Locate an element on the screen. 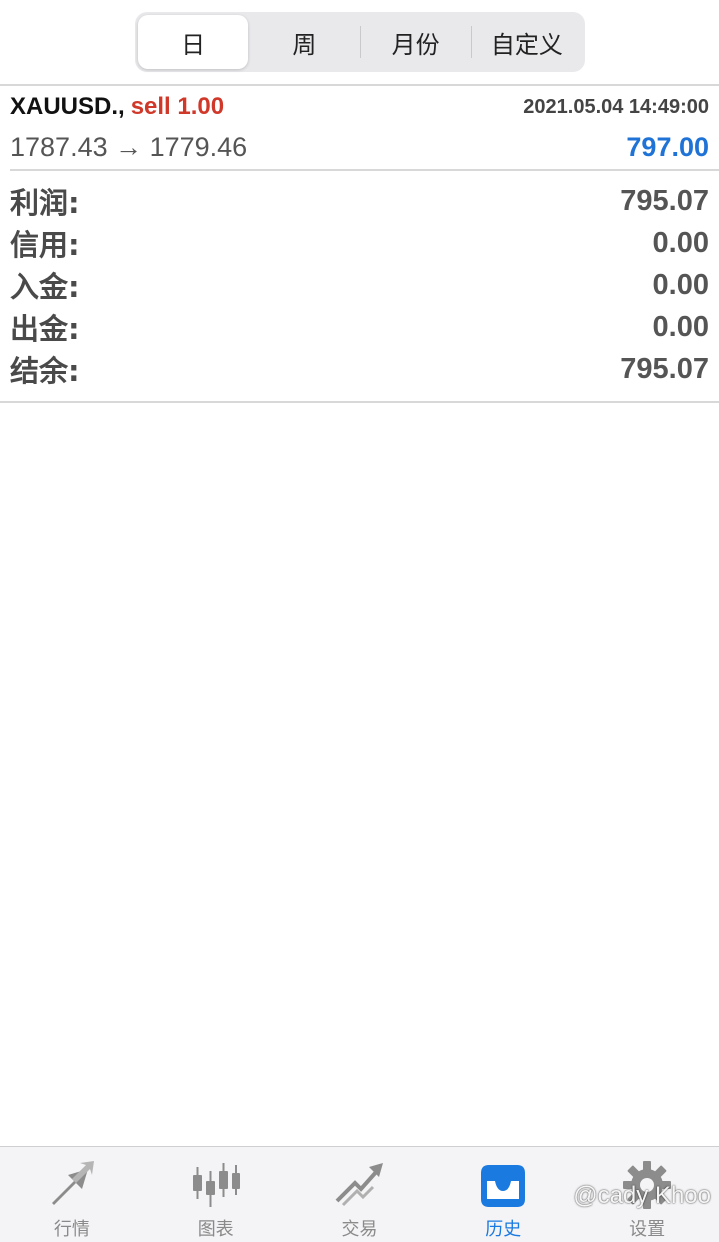  summary-label: 入金: is located at coordinates (45, 287).